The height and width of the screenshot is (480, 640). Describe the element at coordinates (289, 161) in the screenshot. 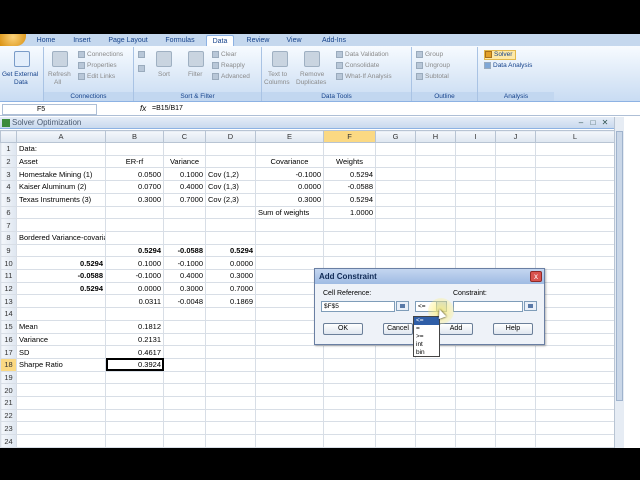

I see `cell: Covariance` at that location.